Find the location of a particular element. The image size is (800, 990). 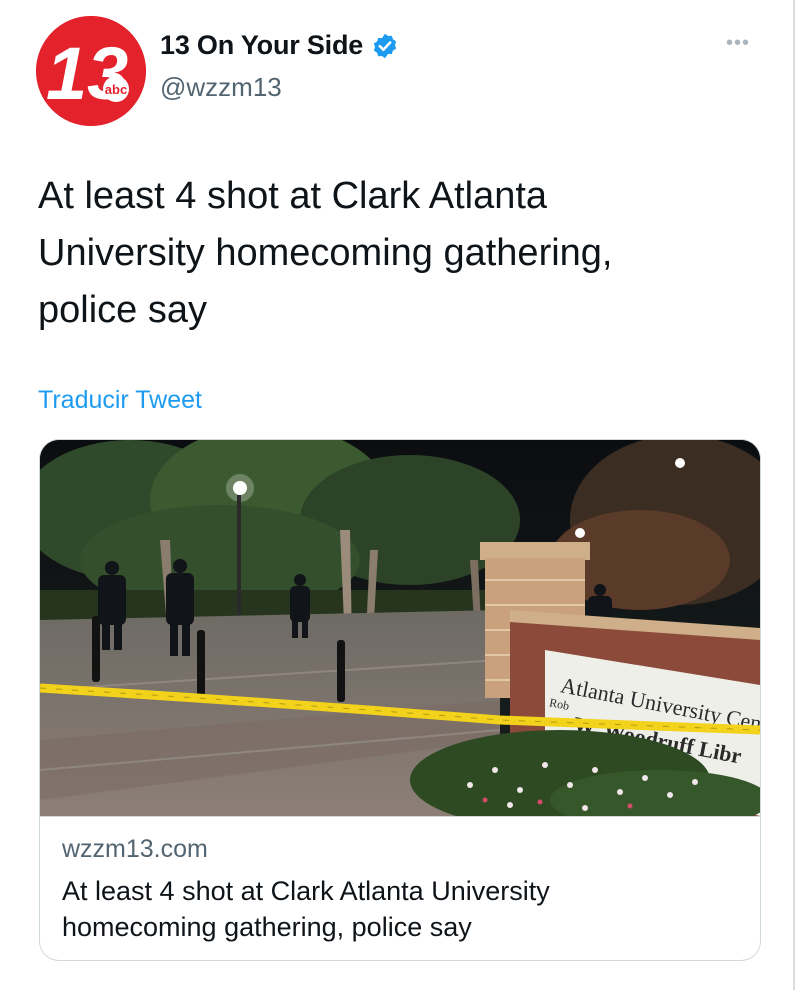

tweet-text-line: police say is located at coordinates (122, 310).